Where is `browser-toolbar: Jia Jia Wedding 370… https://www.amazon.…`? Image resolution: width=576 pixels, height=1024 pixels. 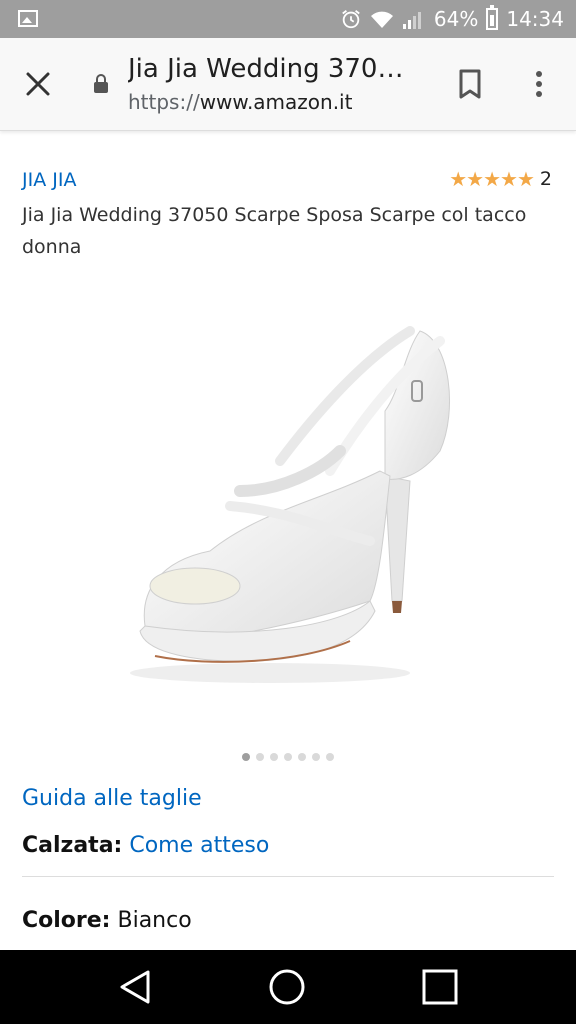
browser-toolbar: Jia Jia Wedding 370… https://www.amazon.… is located at coordinates (288, 84).